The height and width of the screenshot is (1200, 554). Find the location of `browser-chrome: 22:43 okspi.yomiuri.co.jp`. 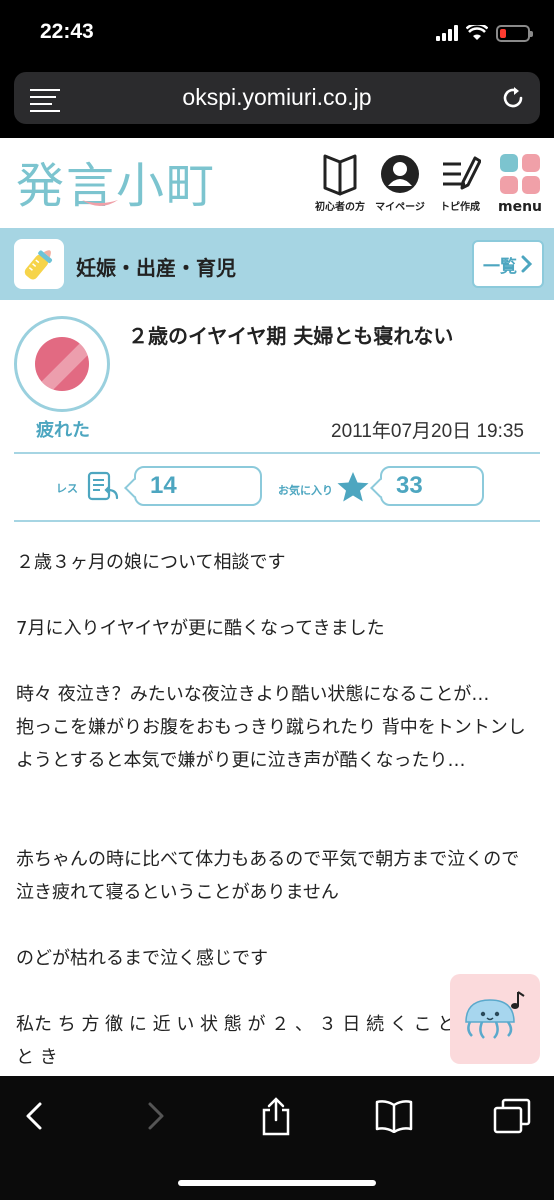

browser-chrome: 22:43 okspi.yomiuri.co.jp is located at coordinates (277, 69).